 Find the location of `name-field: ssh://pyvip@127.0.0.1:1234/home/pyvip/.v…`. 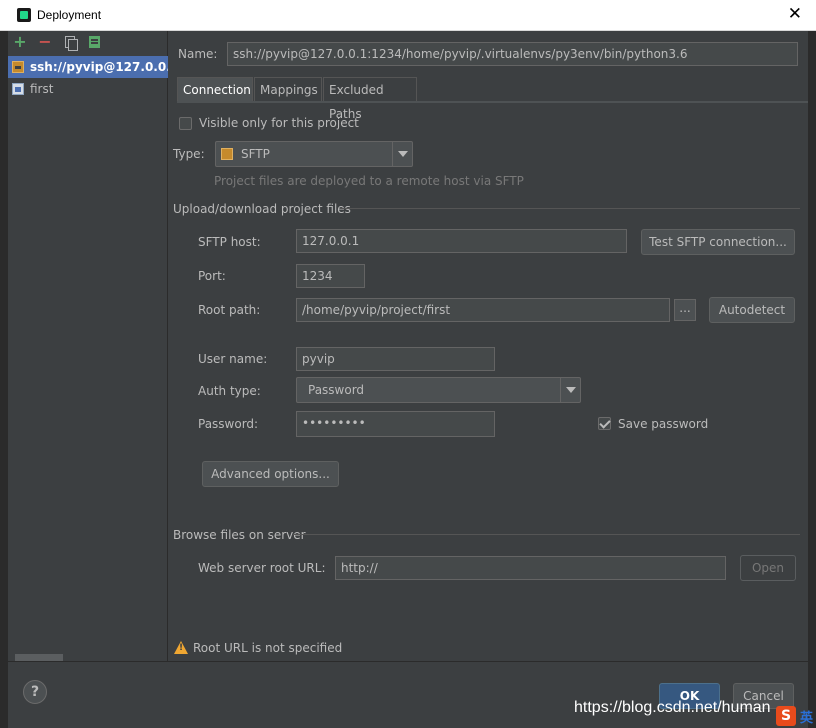

name-field: ssh://pyvip@127.0.0.1:1234/home/pyvip/.v… is located at coordinates (512, 54).